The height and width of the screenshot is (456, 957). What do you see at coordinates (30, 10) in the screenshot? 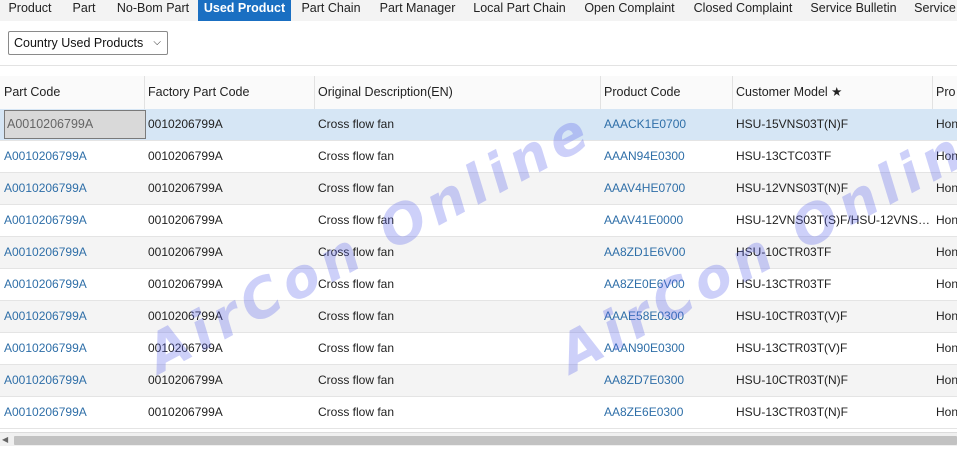
I see `tab-product: Product` at bounding box center [30, 10].